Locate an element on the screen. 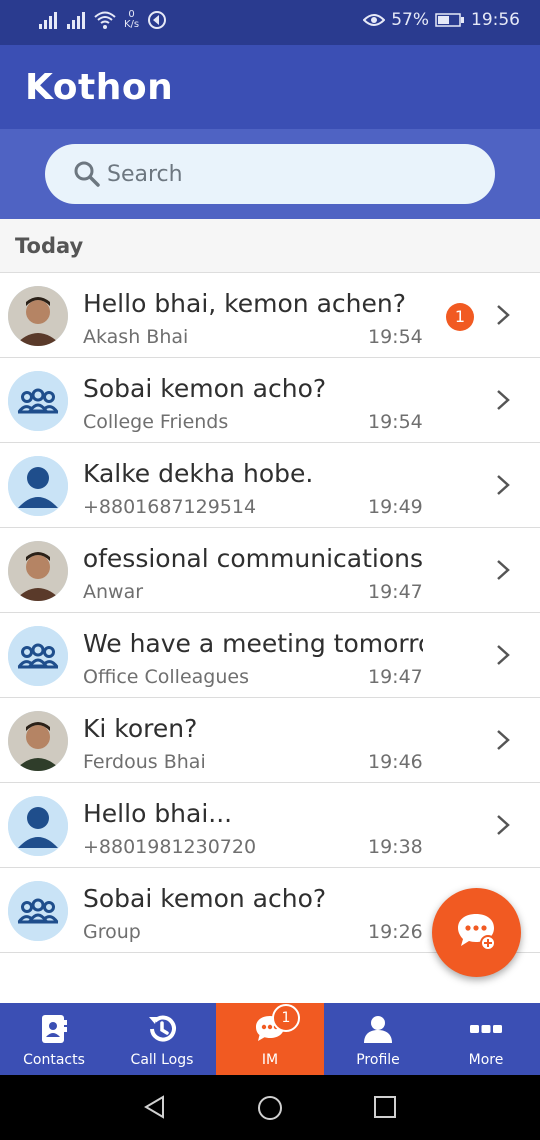 Image resolution: width=540 pixels, height=1140 pixels. nav-contacts: Contacts is located at coordinates (54, 1039).